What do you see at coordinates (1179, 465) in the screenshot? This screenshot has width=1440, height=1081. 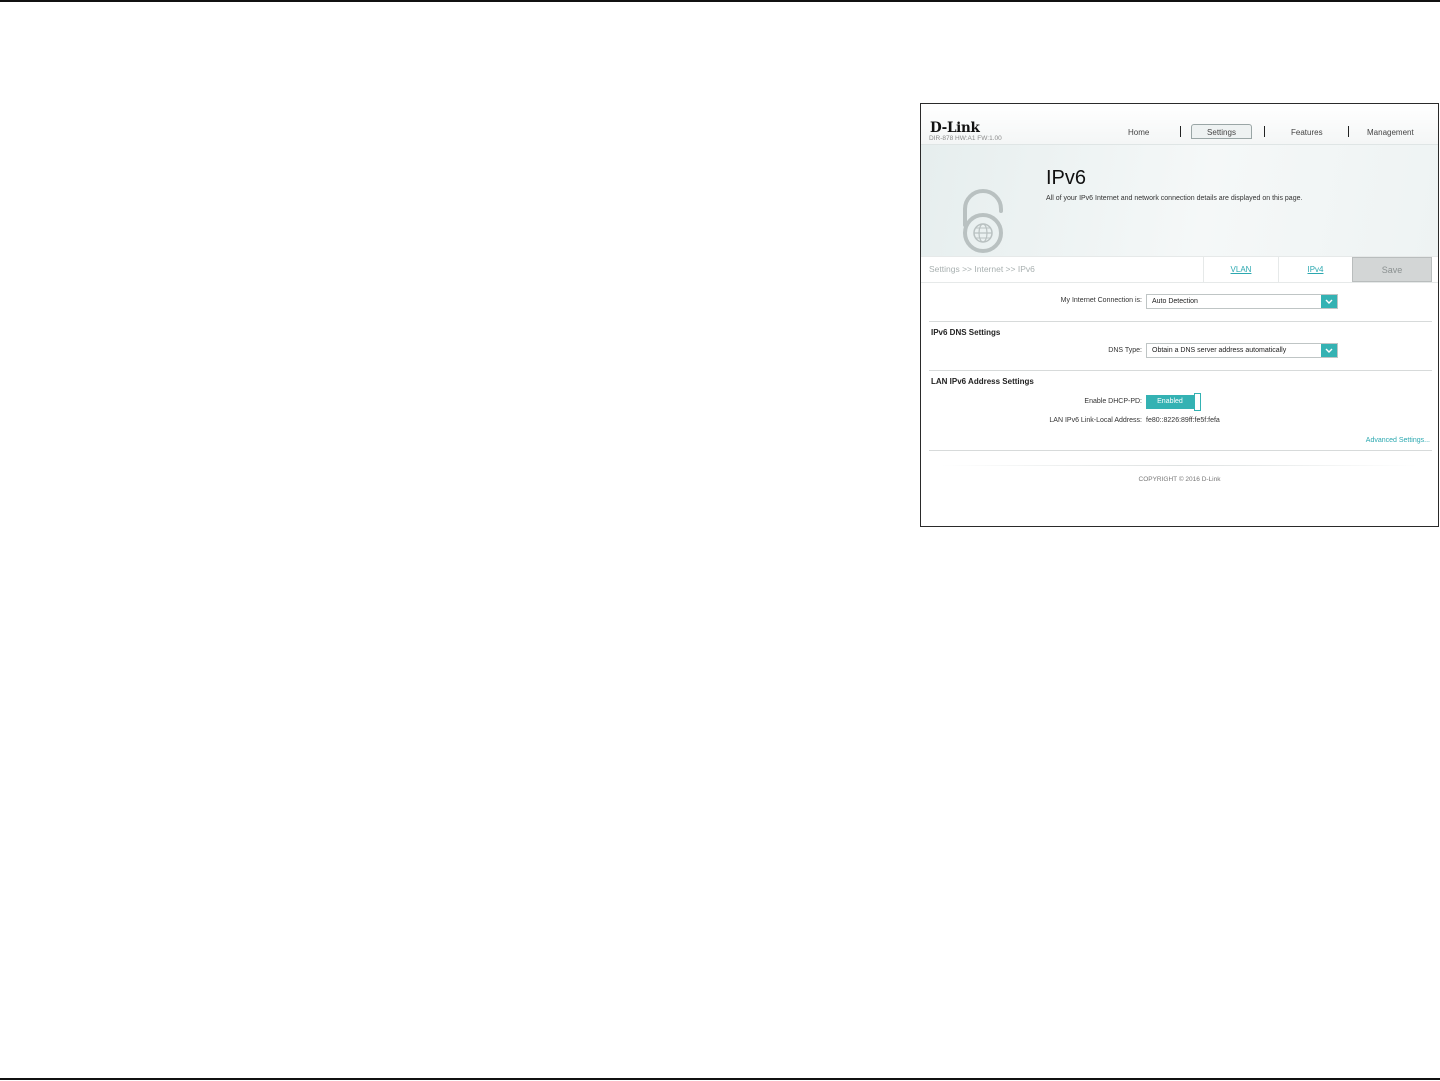 I see `footer-divider` at bounding box center [1179, 465].